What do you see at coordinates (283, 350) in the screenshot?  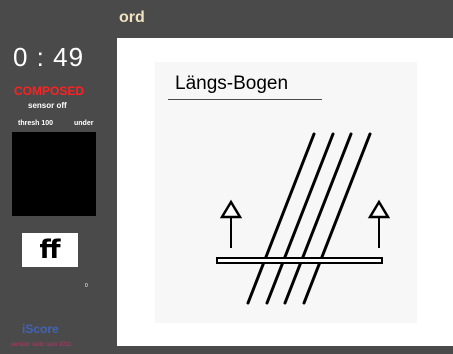 I see `bottom-strip` at bounding box center [283, 350].